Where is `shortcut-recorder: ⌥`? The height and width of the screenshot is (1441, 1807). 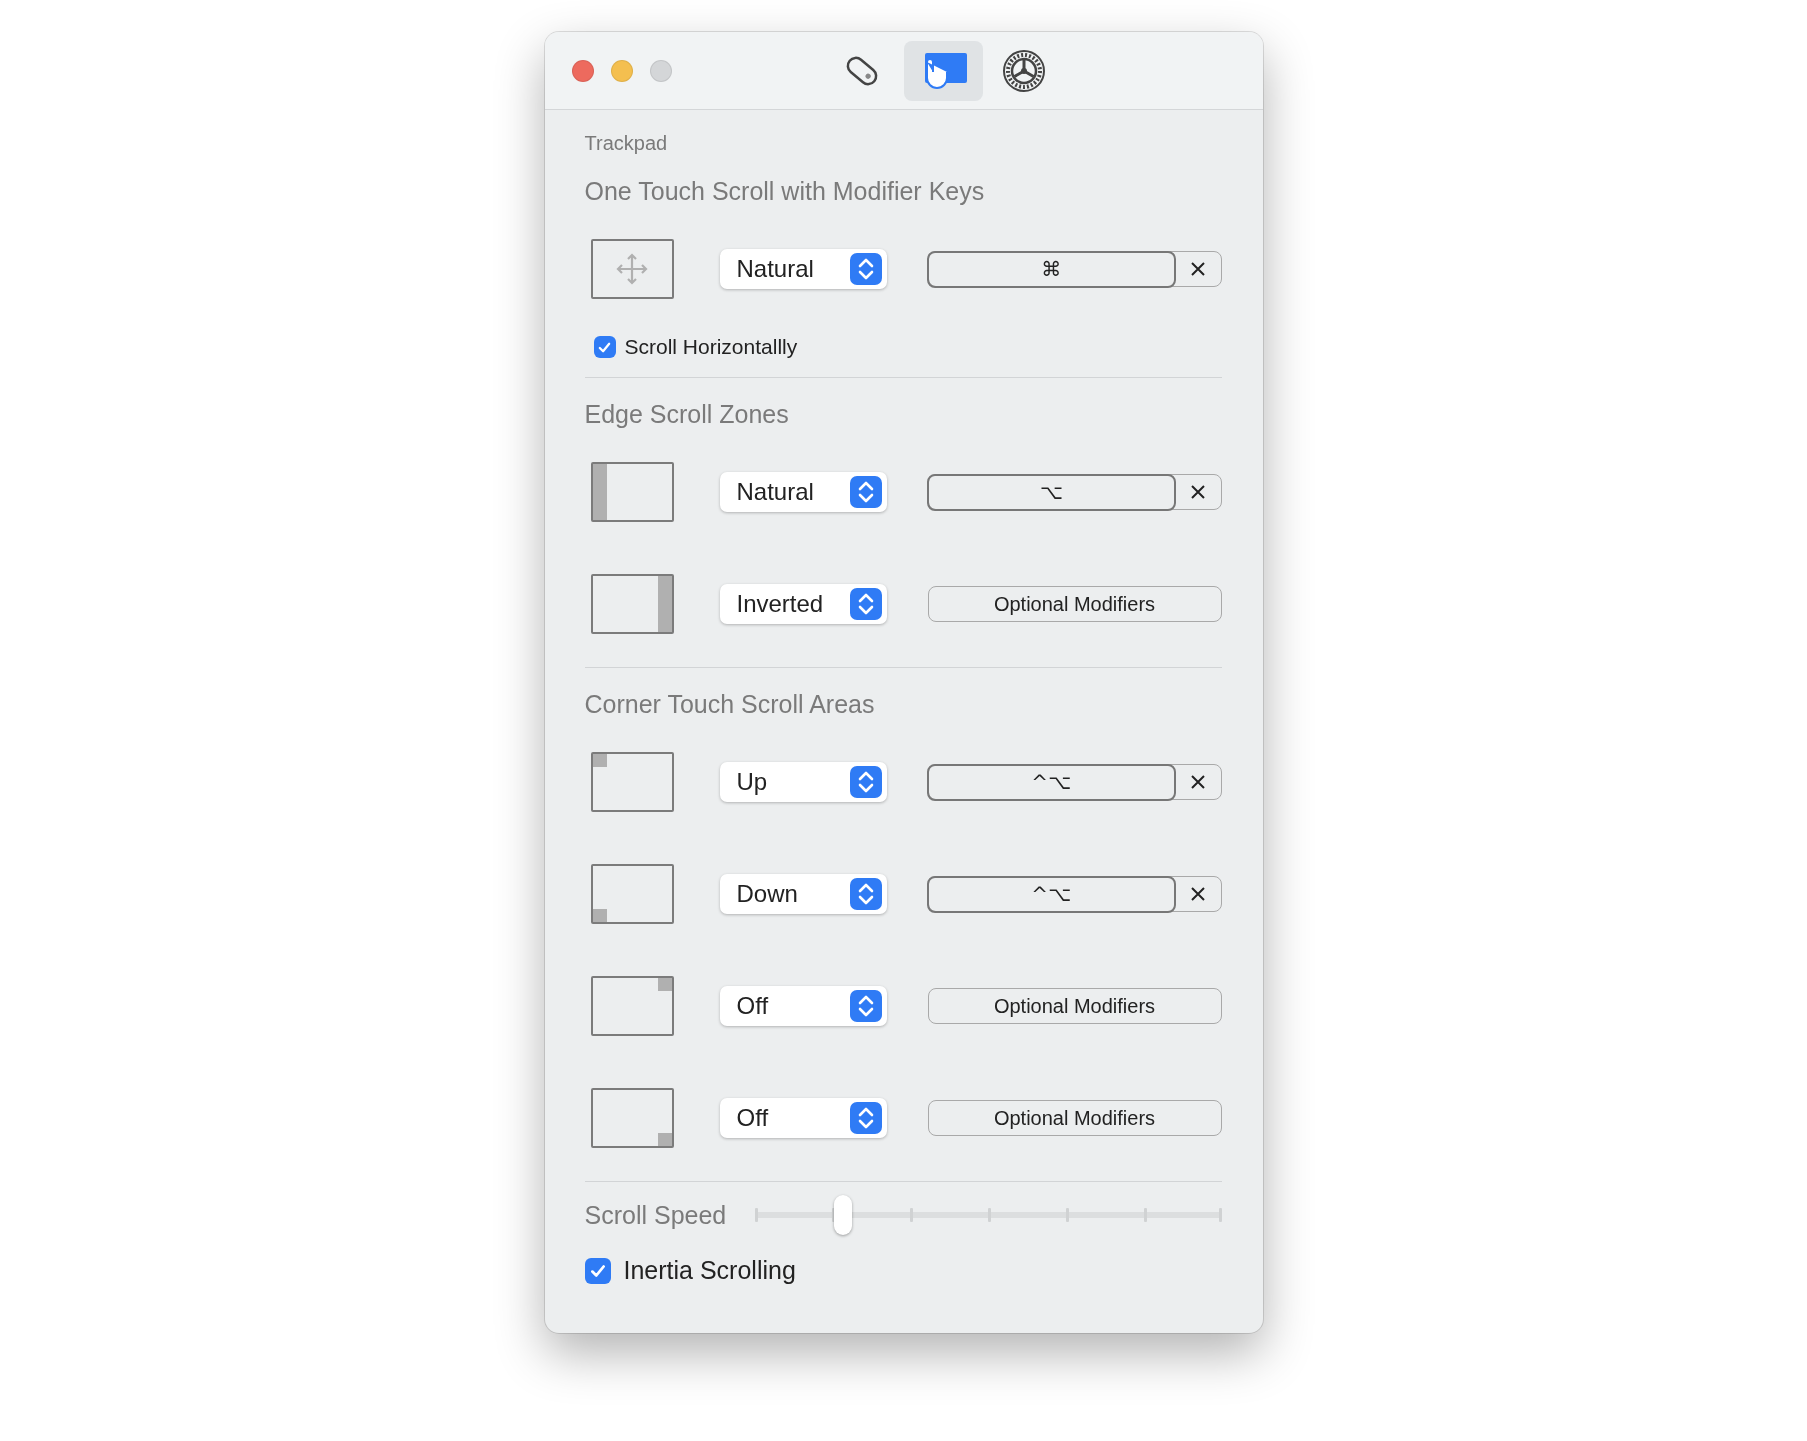
shortcut-recorder: ⌥ is located at coordinates (1074, 492).